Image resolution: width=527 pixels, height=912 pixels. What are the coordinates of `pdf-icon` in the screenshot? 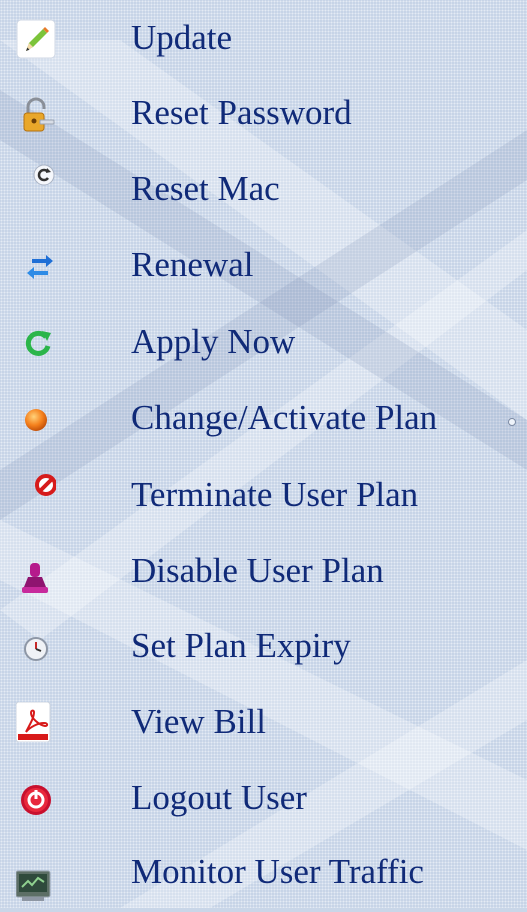 It's located at (36, 722).